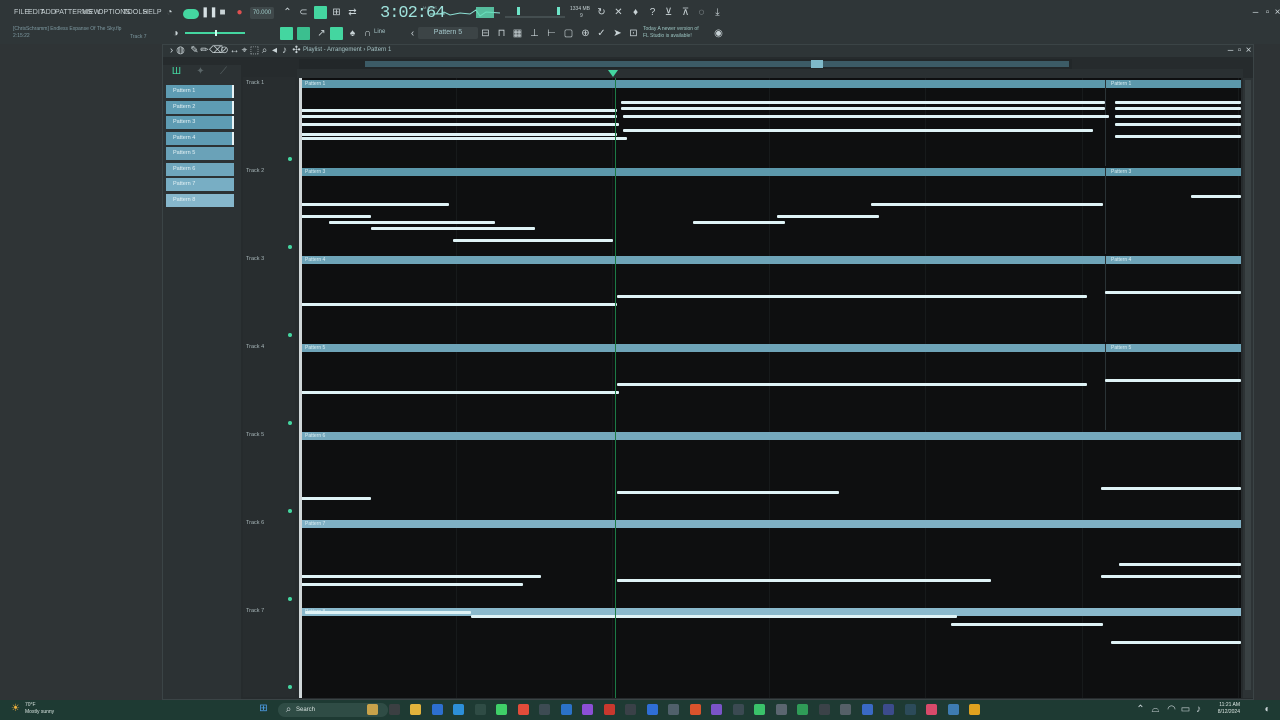  What do you see at coordinates (585, 34) in the screenshot?
I see `pin-icon: ⊕` at bounding box center [585, 34].